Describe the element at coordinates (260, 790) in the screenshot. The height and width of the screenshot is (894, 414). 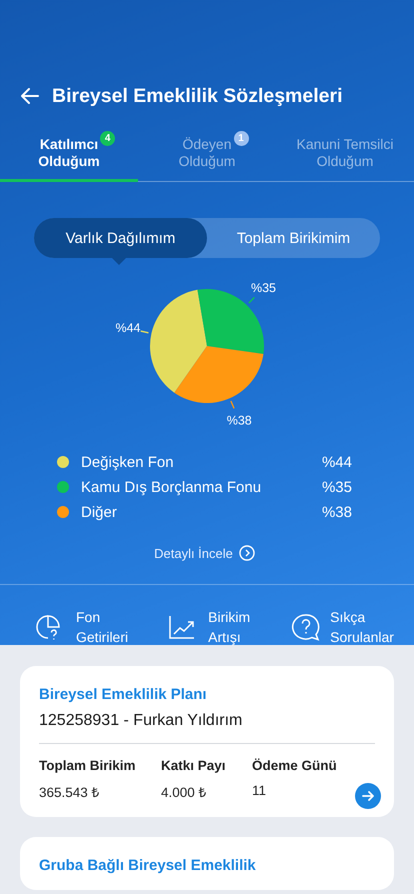
I see `field-value: 11` at that location.